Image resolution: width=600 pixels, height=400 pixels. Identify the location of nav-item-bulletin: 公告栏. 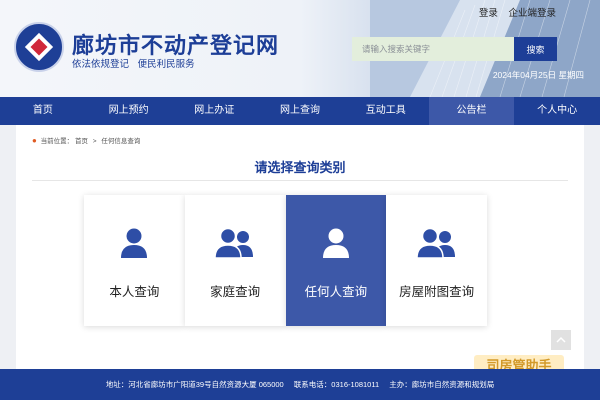
(471, 111).